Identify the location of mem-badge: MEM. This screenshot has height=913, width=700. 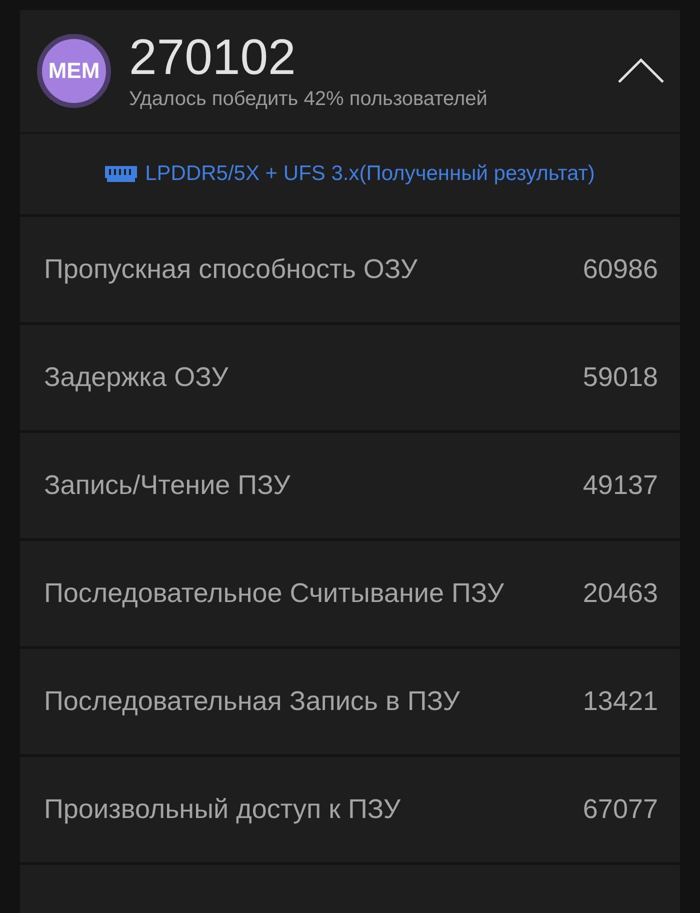
(74, 71).